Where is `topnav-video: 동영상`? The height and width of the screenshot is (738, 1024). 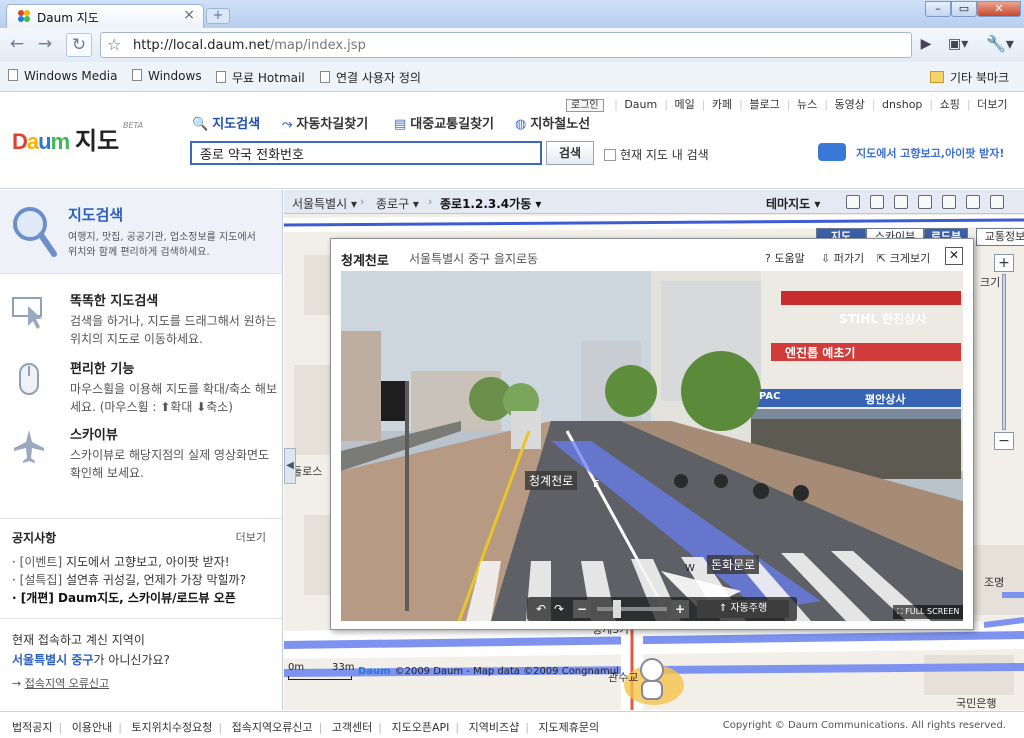
topnav-video: 동영상 is located at coordinates (849, 104).